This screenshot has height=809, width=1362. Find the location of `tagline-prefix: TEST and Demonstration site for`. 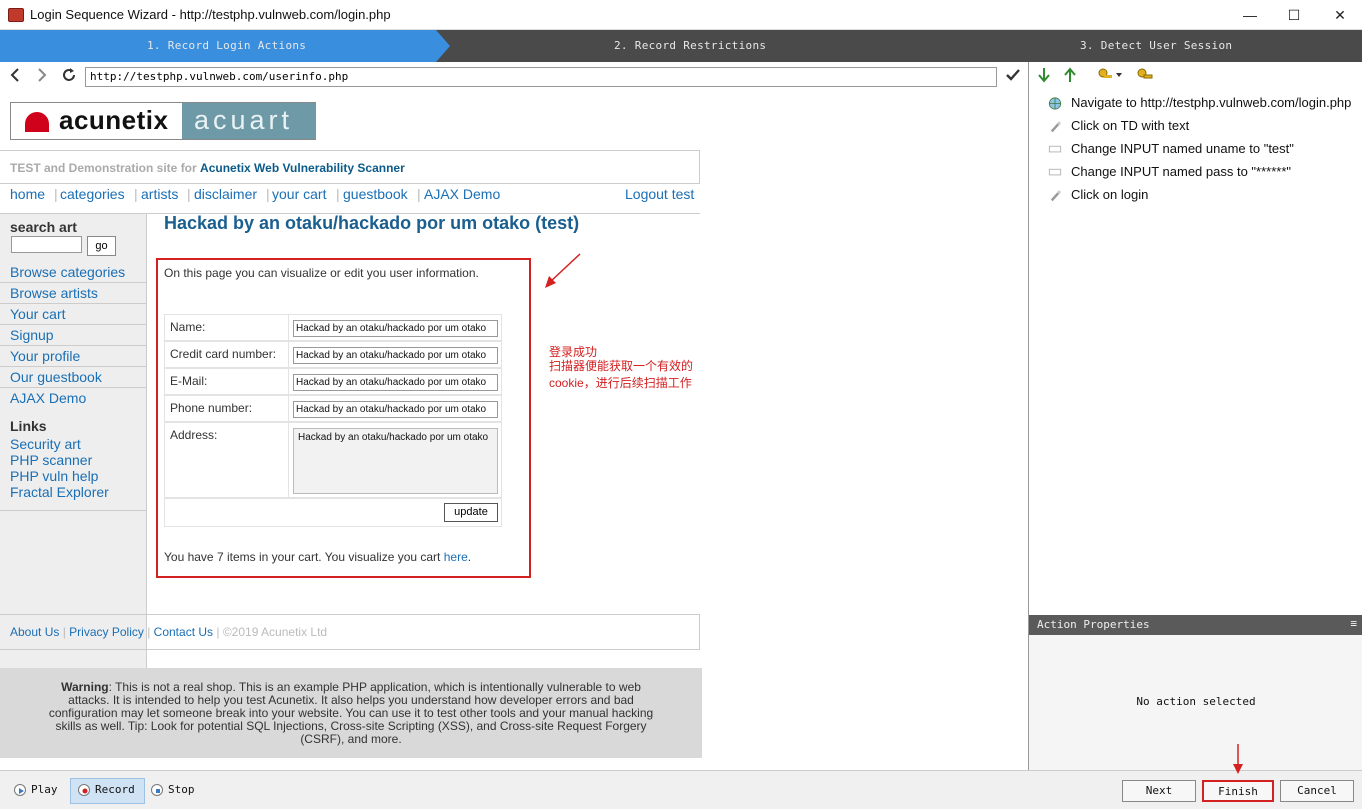

tagline-prefix: TEST and Demonstration site for is located at coordinates (103, 168).